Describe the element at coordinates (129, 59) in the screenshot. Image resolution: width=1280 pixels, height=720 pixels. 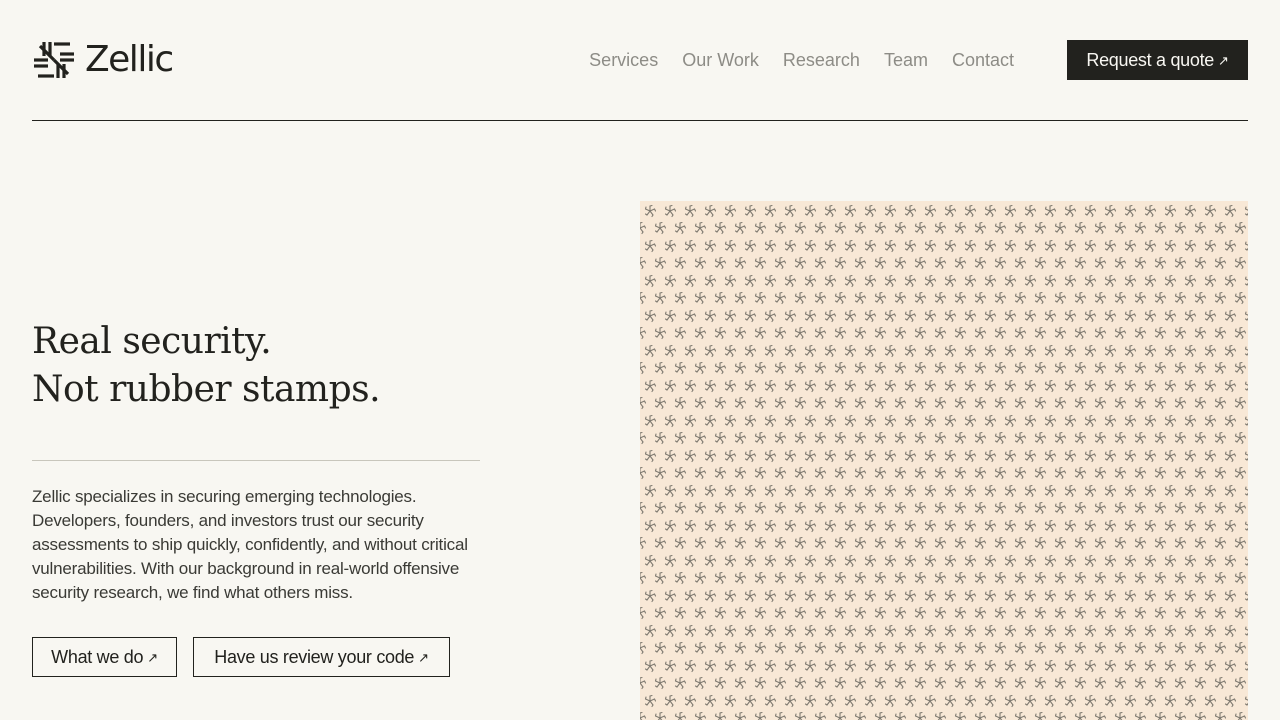
I see `brand-name: Zellic` at that location.